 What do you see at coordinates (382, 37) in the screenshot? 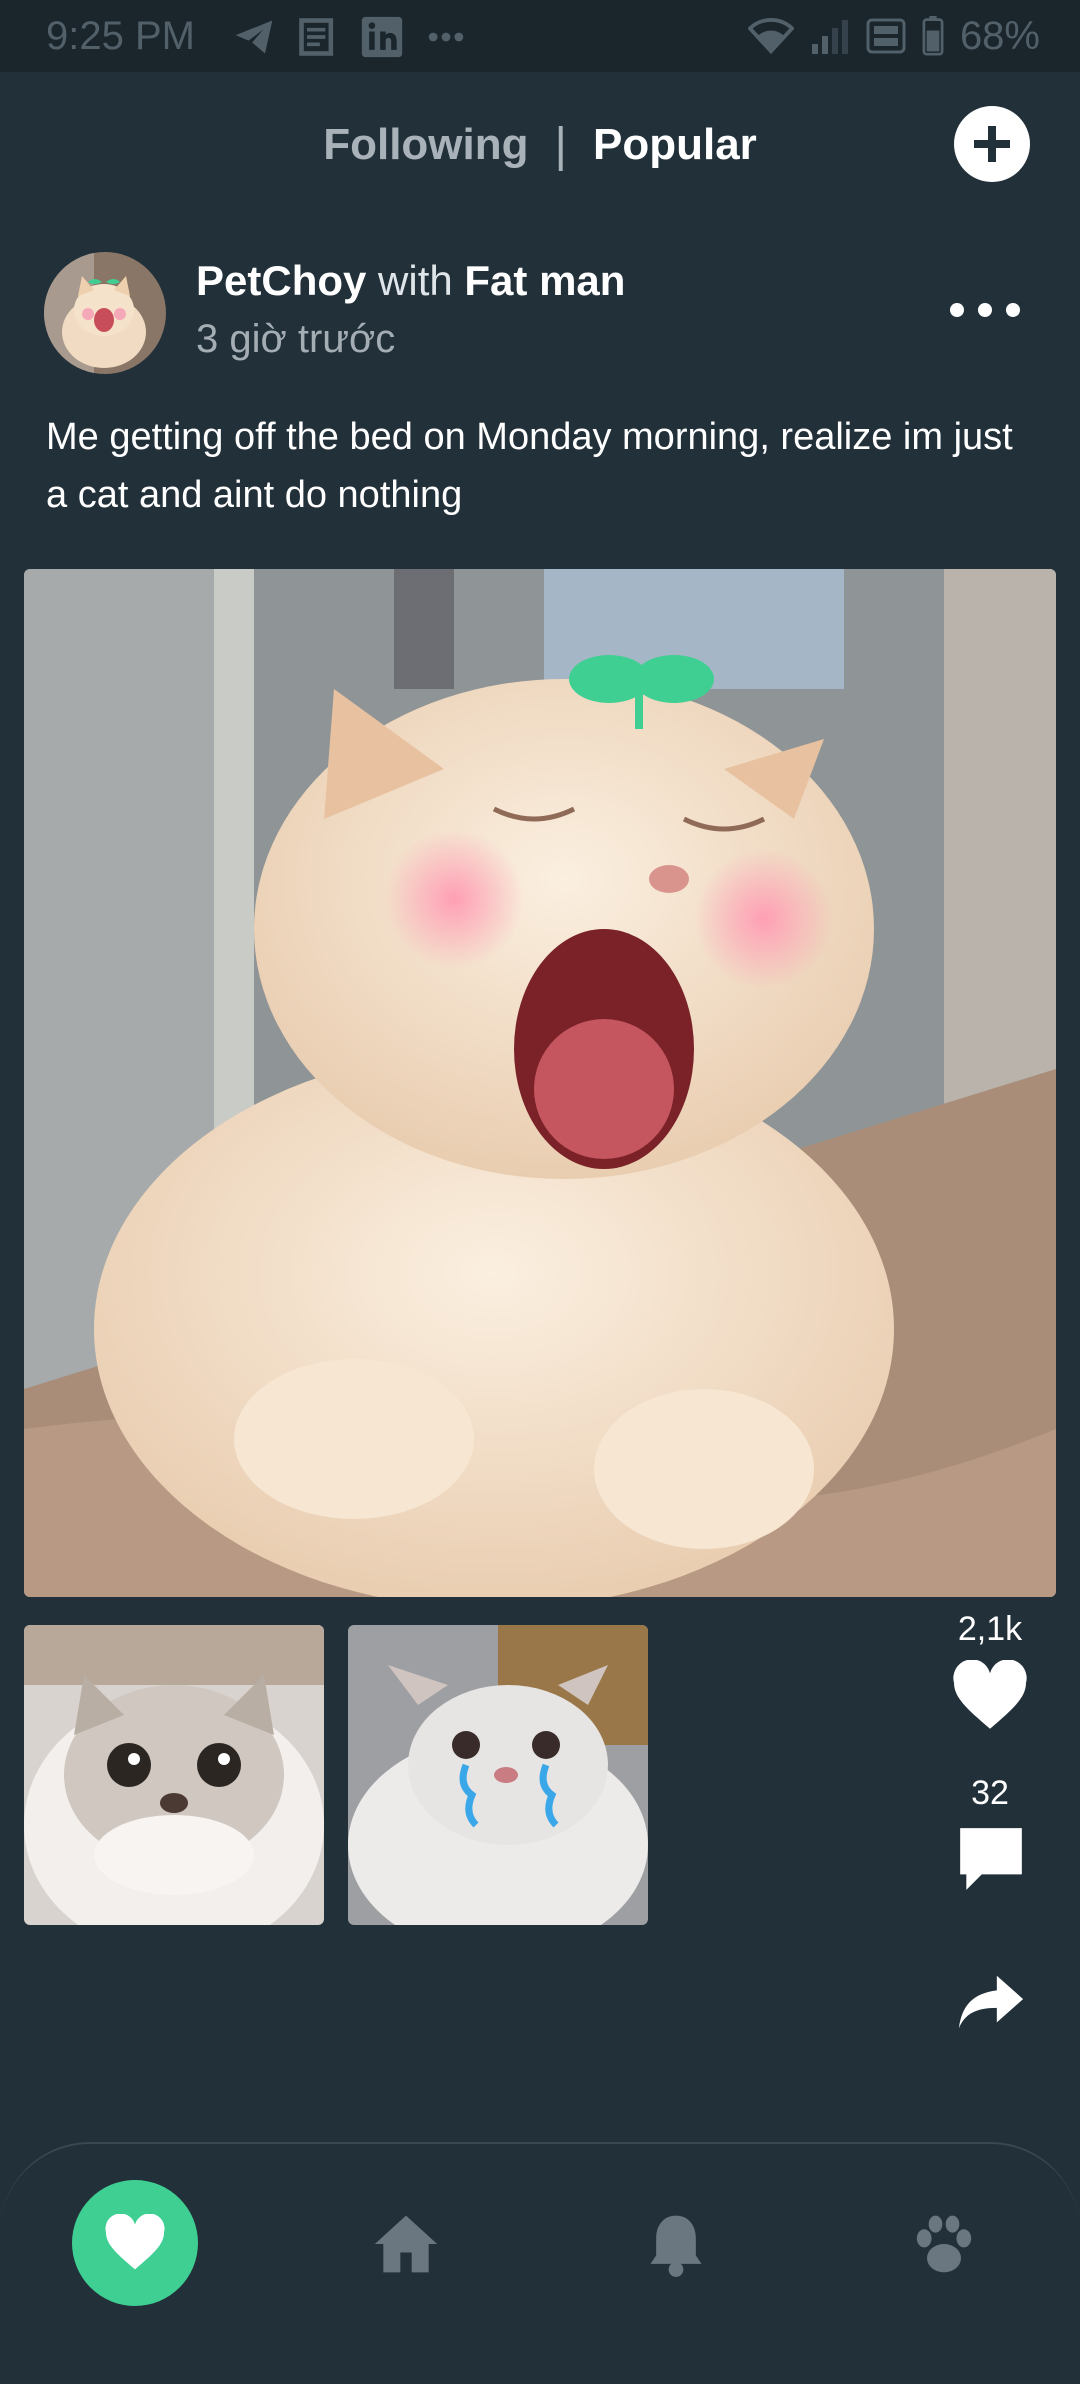
I see `linkedin-icon` at bounding box center [382, 37].